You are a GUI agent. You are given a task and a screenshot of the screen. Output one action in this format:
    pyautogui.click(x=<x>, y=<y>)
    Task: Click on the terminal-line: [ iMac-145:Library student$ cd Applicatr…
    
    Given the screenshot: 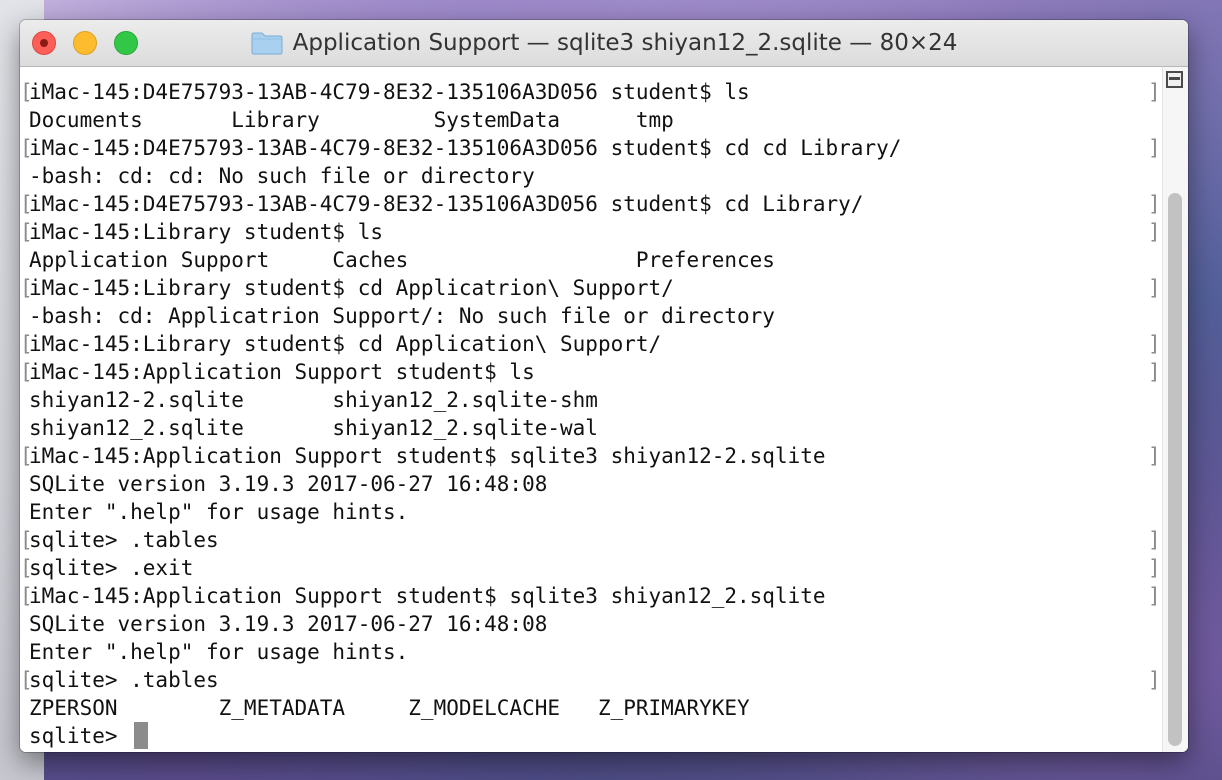 What is the action you would take?
    pyautogui.click(x=591, y=288)
    